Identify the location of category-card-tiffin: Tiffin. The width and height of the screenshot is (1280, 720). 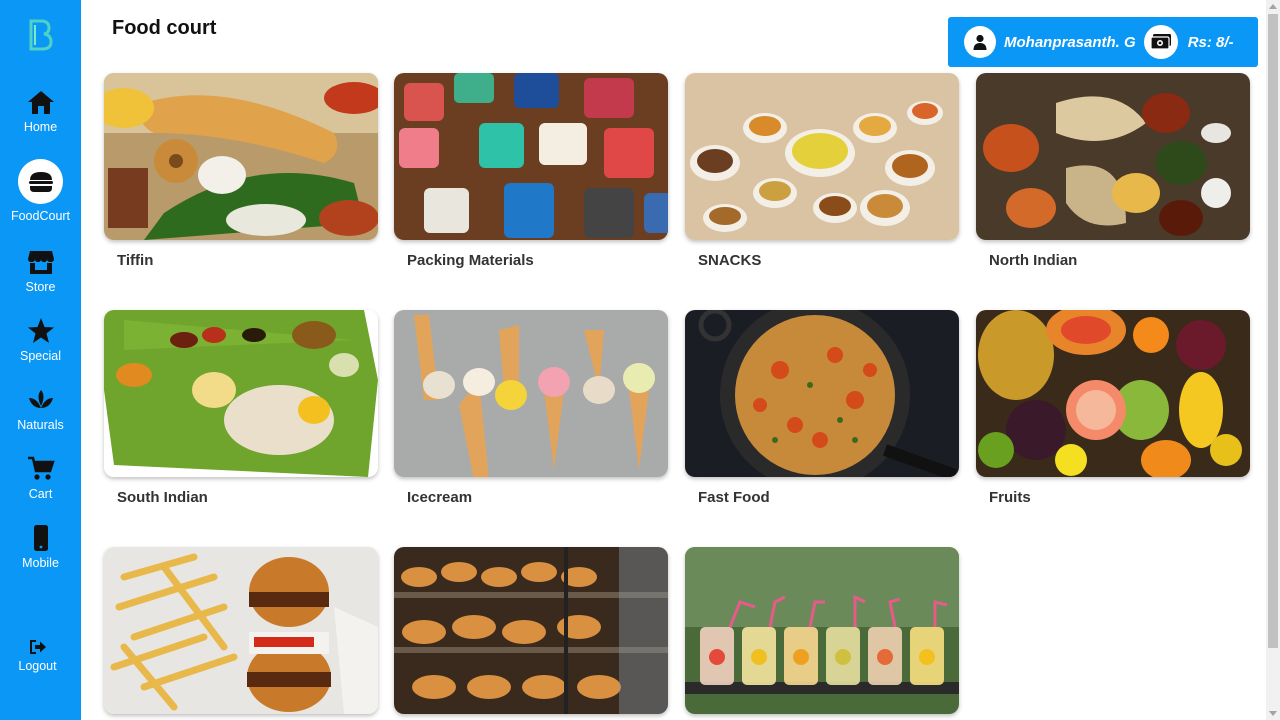
(241, 171).